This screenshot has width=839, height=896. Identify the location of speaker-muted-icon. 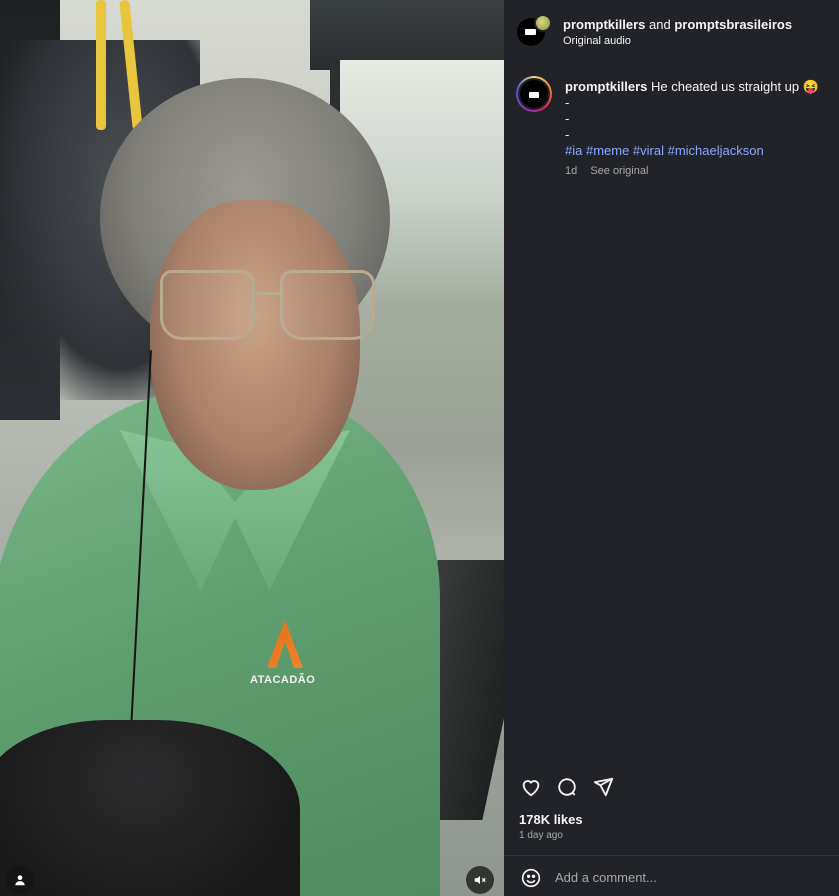
(480, 880).